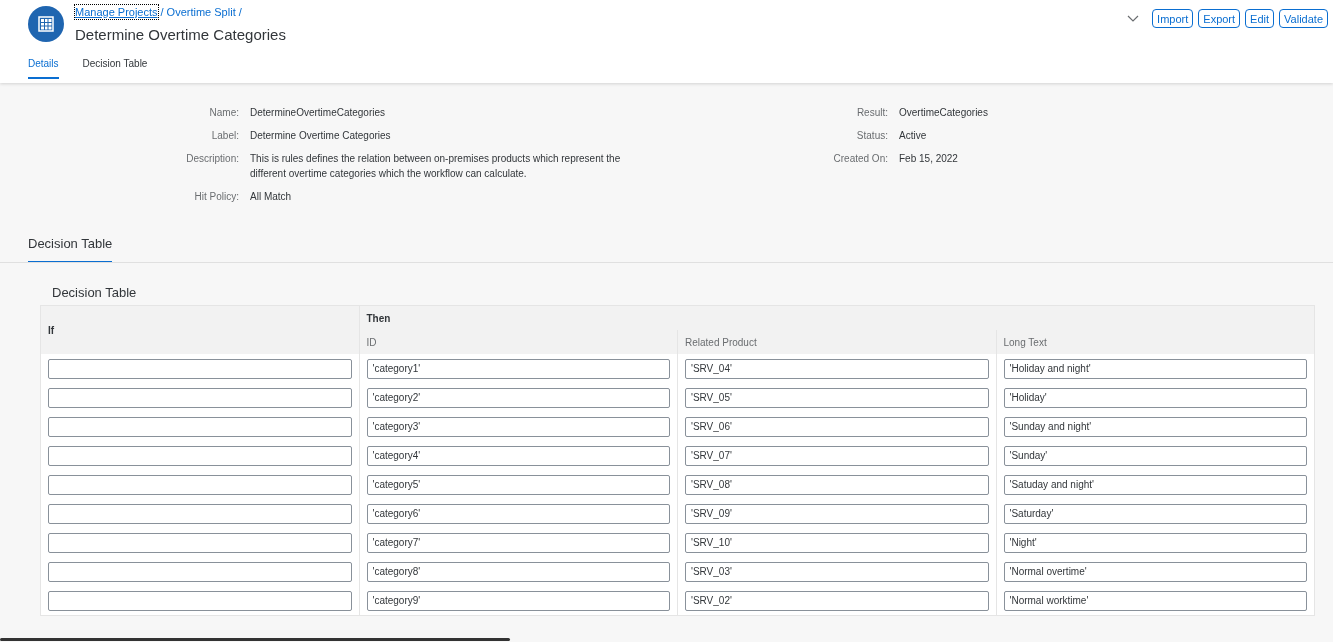 The height and width of the screenshot is (642, 1333). I want to click on input-field: 'category3', so click(518, 426).